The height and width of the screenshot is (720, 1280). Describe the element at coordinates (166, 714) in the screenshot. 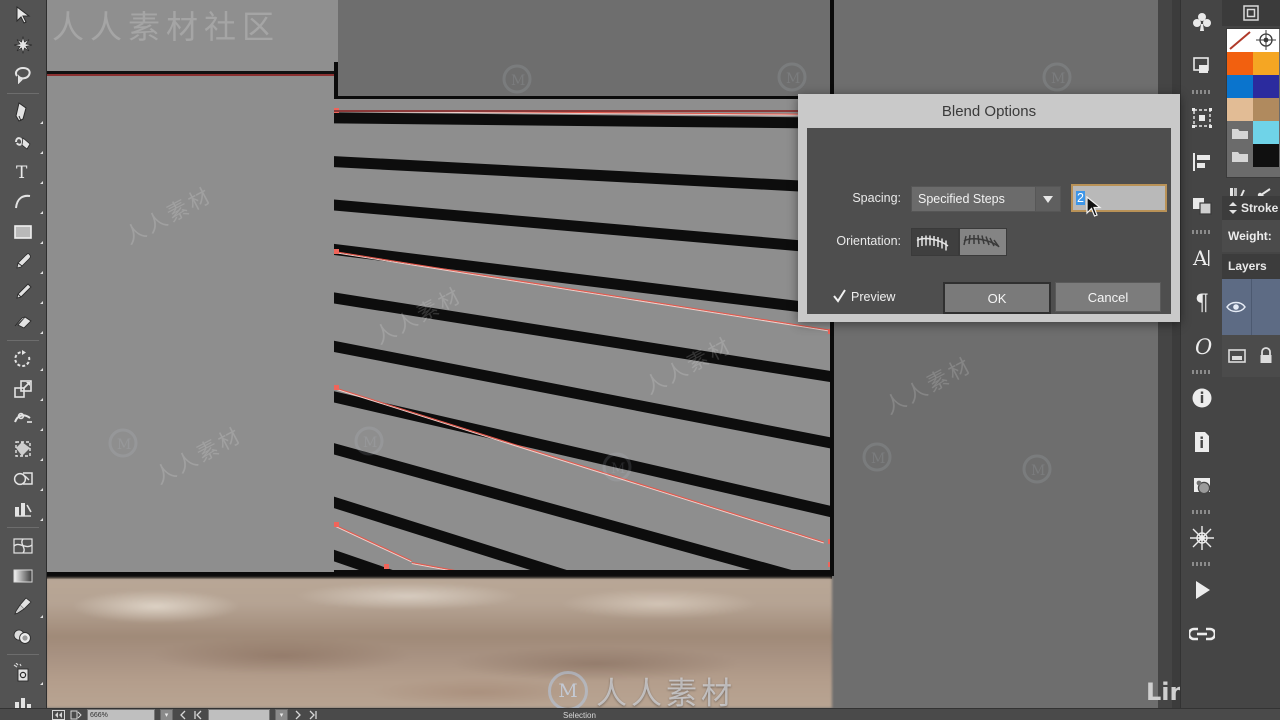

I see `zoom-stepper: ▾` at that location.